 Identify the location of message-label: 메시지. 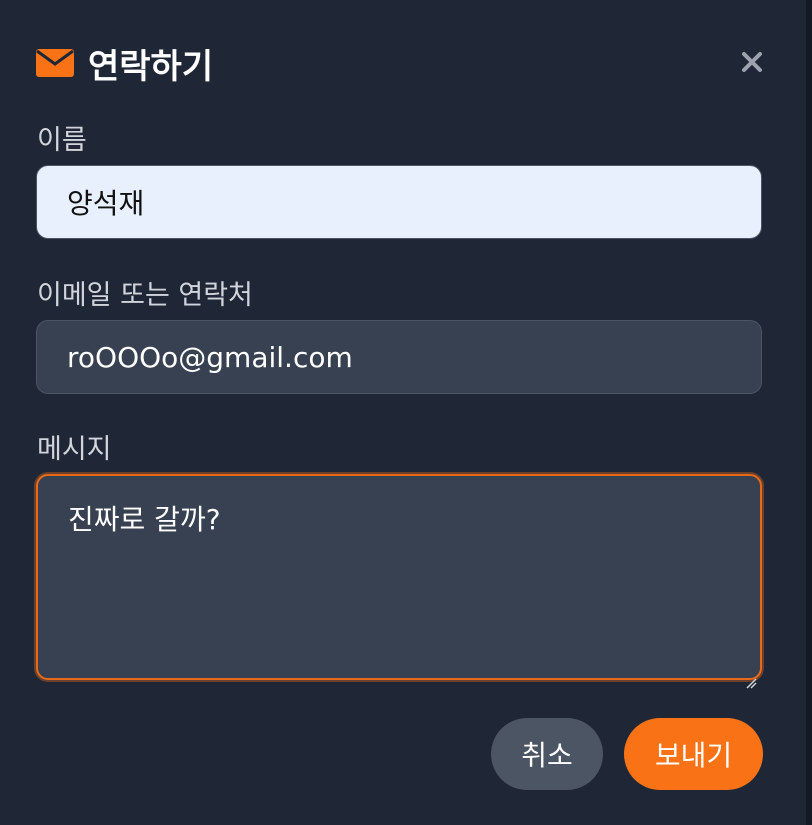
(74, 449).